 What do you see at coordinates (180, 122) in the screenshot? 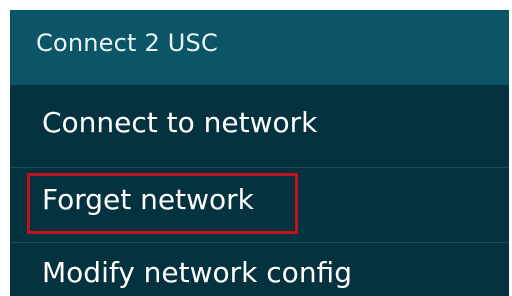
I see `connect-to-network-label: Connect to network` at bounding box center [180, 122].